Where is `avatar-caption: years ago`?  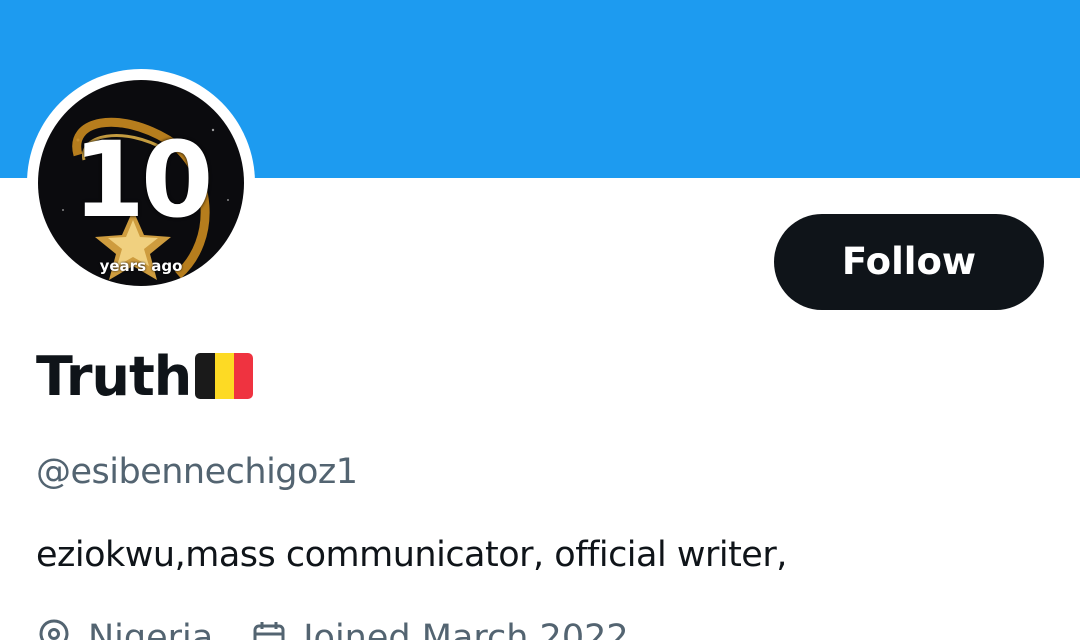 avatar-caption: years ago is located at coordinates (141, 266).